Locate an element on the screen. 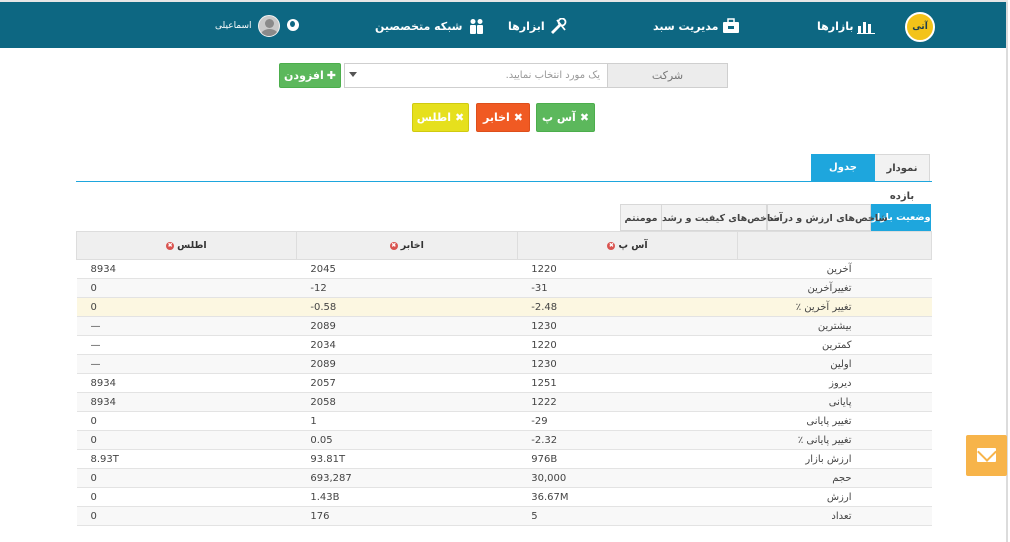 The height and width of the screenshot is (542, 1010). cell-value: 1.43B is located at coordinates (407, 497).